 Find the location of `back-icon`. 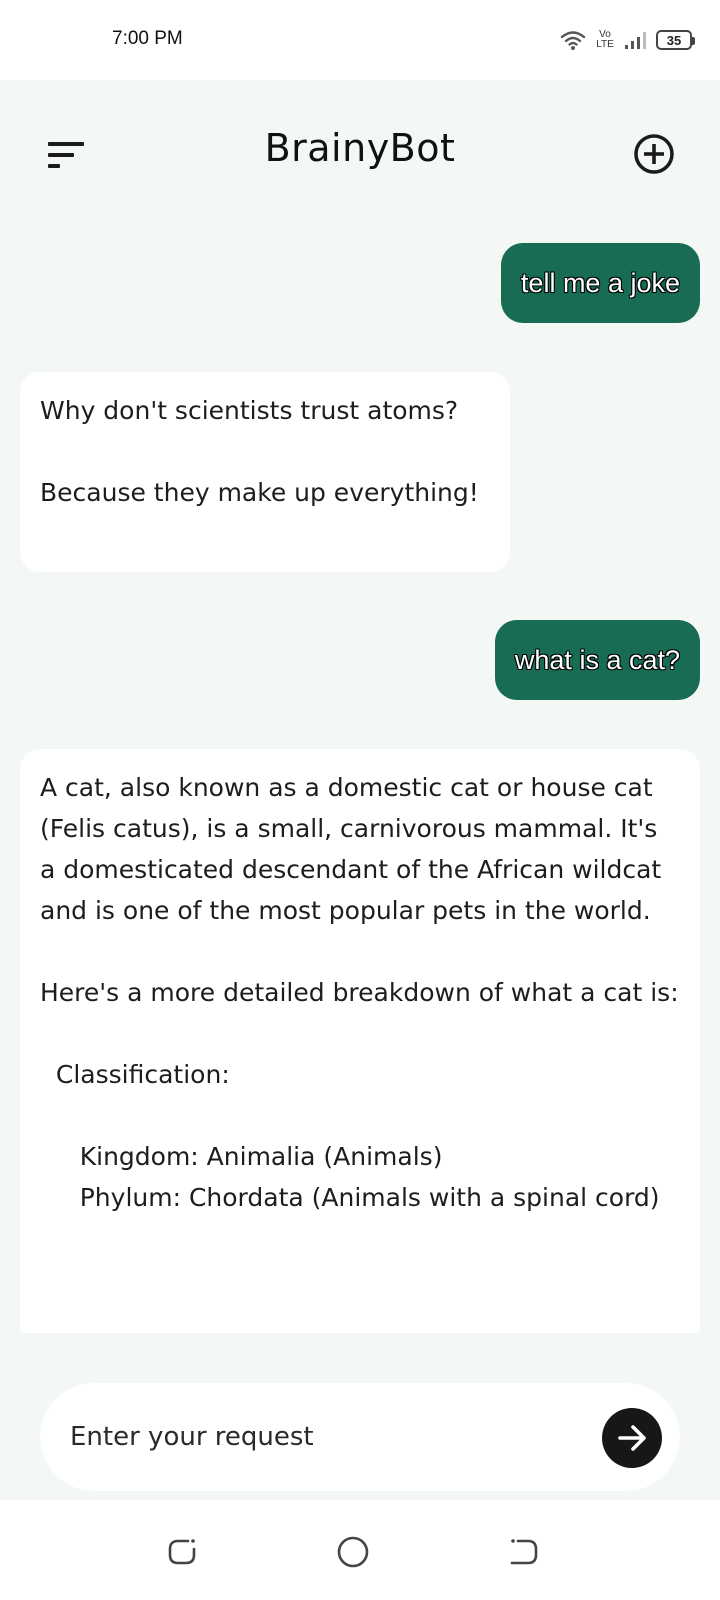

back-icon is located at coordinates (524, 1552).